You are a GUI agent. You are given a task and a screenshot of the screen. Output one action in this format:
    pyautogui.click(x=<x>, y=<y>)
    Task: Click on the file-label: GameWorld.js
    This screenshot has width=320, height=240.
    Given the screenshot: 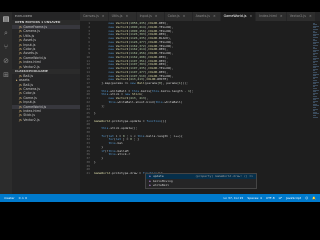 What is the action you would take?
    pyautogui.click(x=35, y=106)
    